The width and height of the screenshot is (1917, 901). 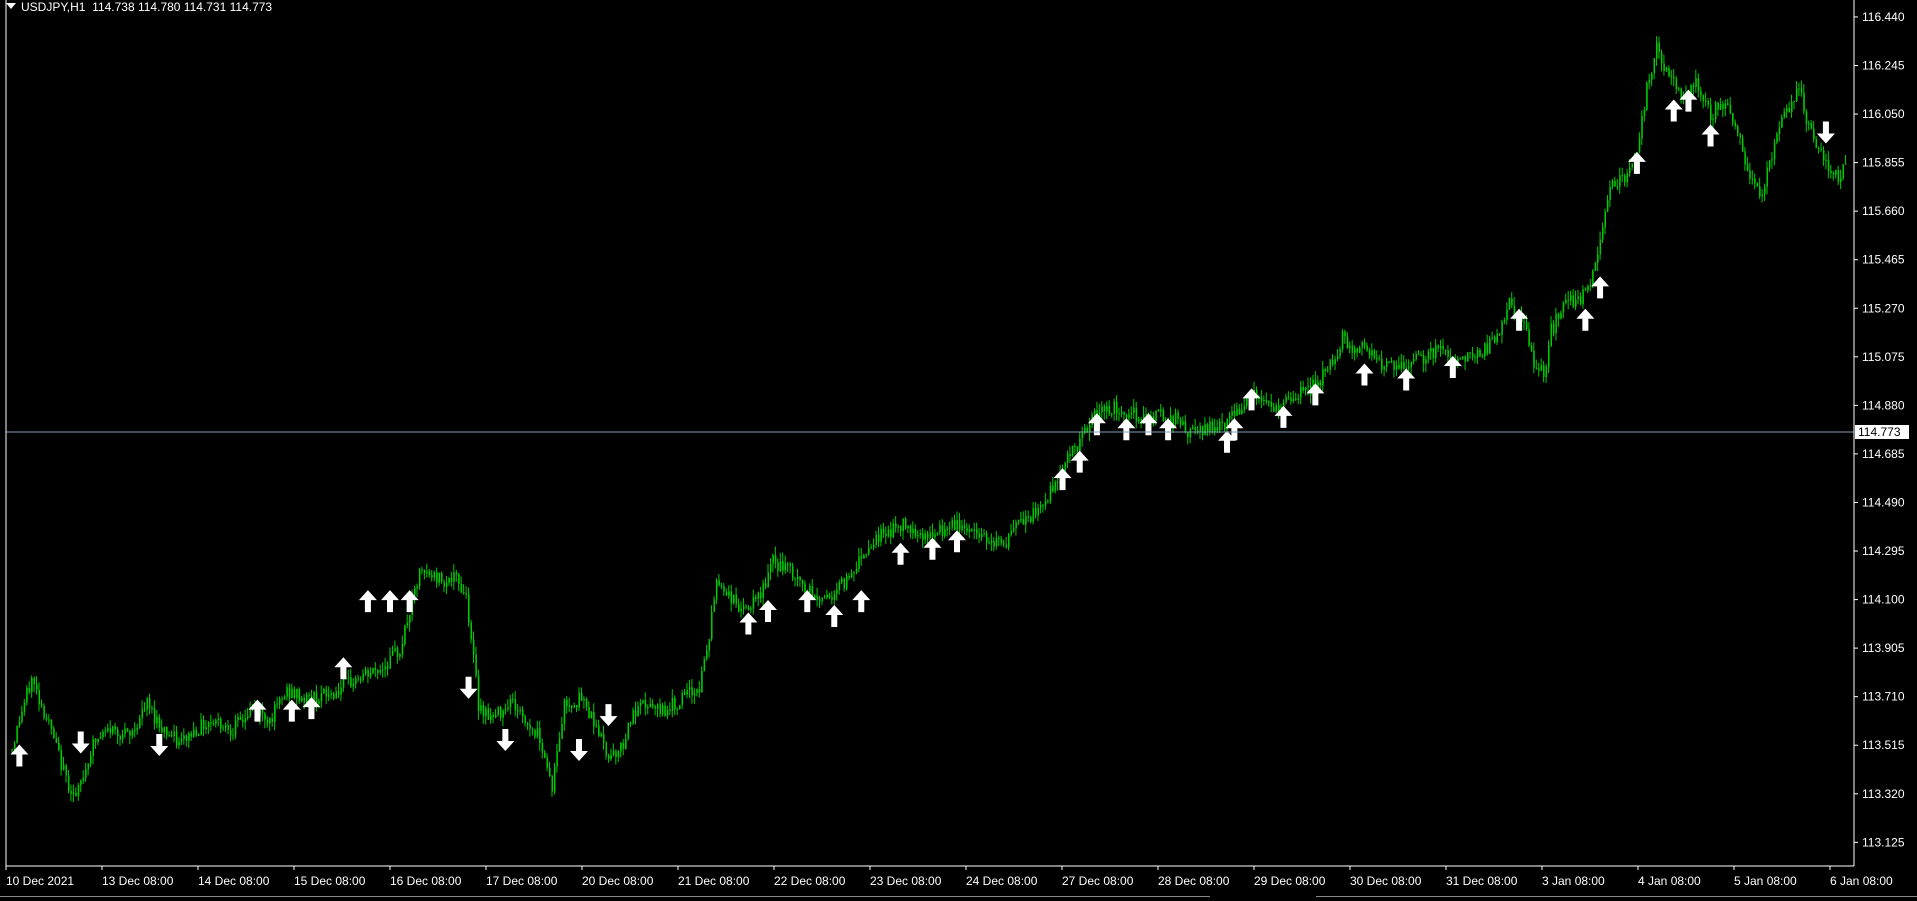 I want to click on y-tick-label: 114.490, so click(x=1883, y=502).